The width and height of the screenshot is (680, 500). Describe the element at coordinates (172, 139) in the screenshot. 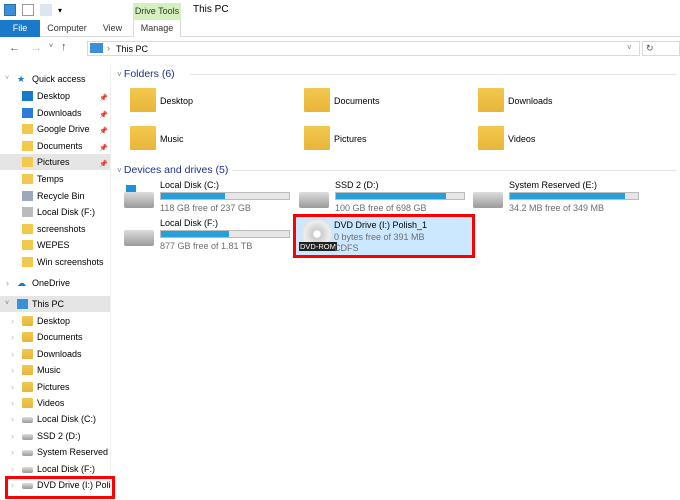

I see `folder-label: Music` at that location.